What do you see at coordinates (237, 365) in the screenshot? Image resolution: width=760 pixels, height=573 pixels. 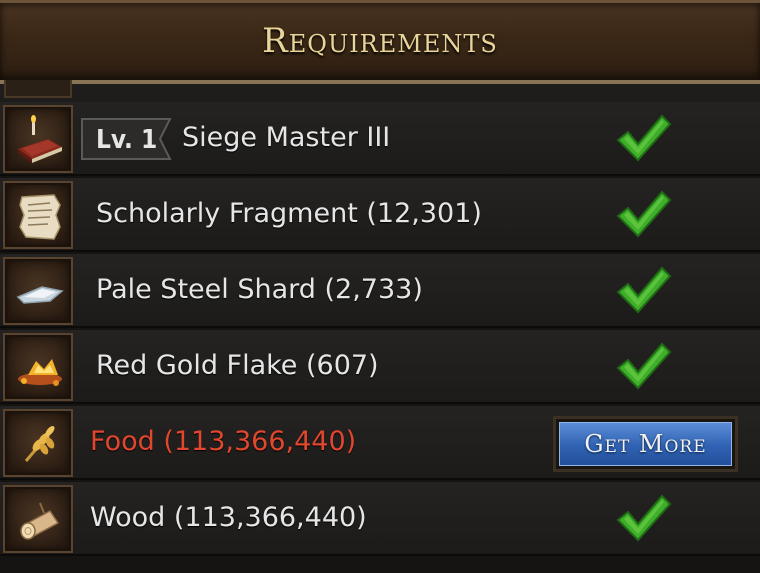 I see `requirement-label: Red Gold Flake (607)` at bounding box center [237, 365].